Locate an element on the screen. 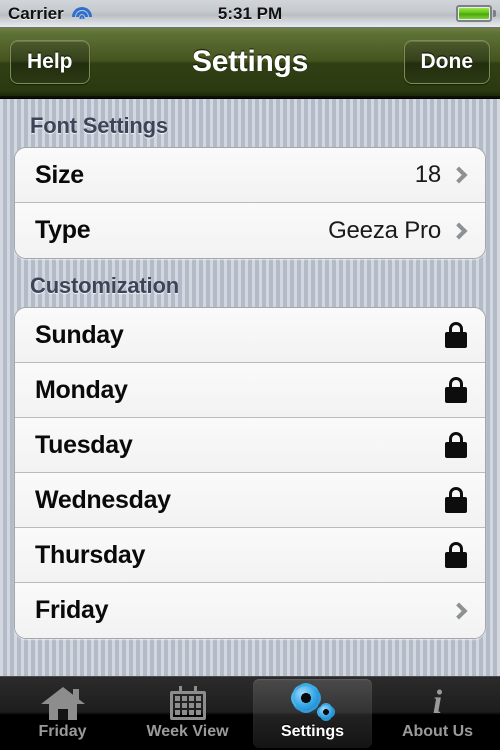 The height and width of the screenshot is (750, 500). section-header-font-settings: Font Settings is located at coordinates (99, 125).